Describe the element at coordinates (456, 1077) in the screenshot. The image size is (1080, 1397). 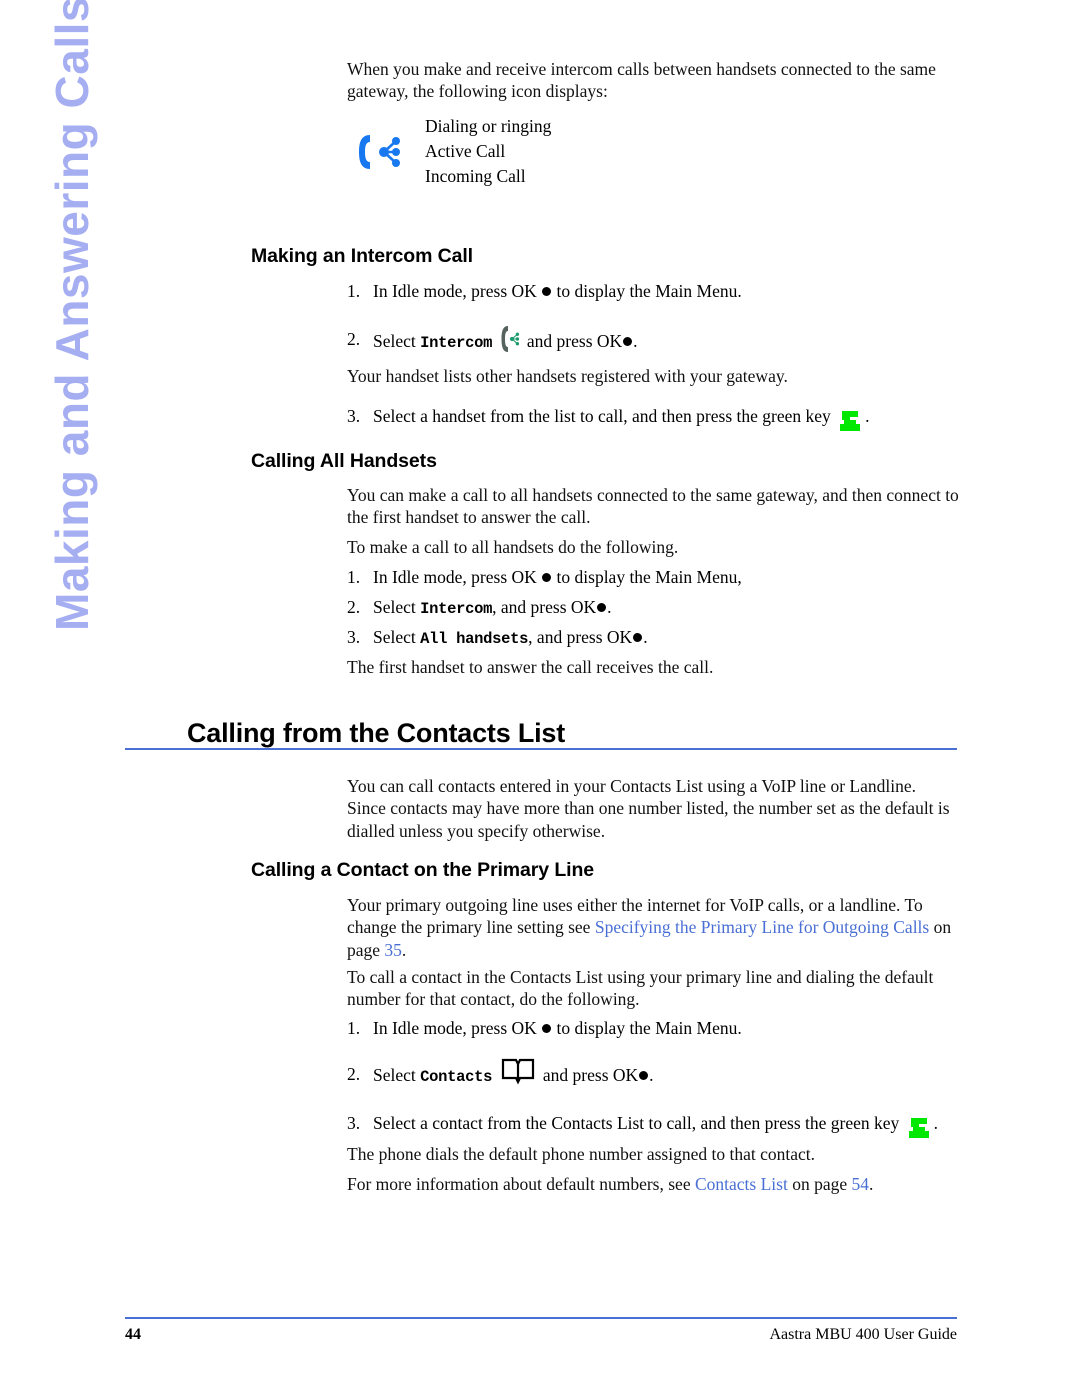
I see `menu-item-label: Contacts` at that location.